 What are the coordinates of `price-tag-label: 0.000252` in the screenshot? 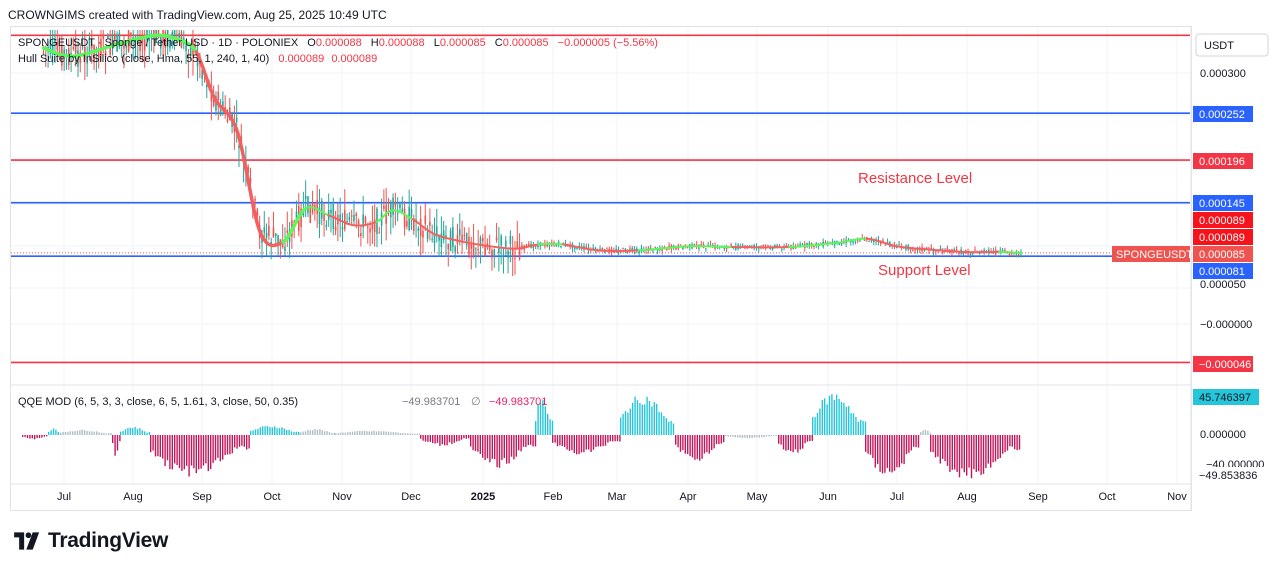 It's located at (1222, 115).